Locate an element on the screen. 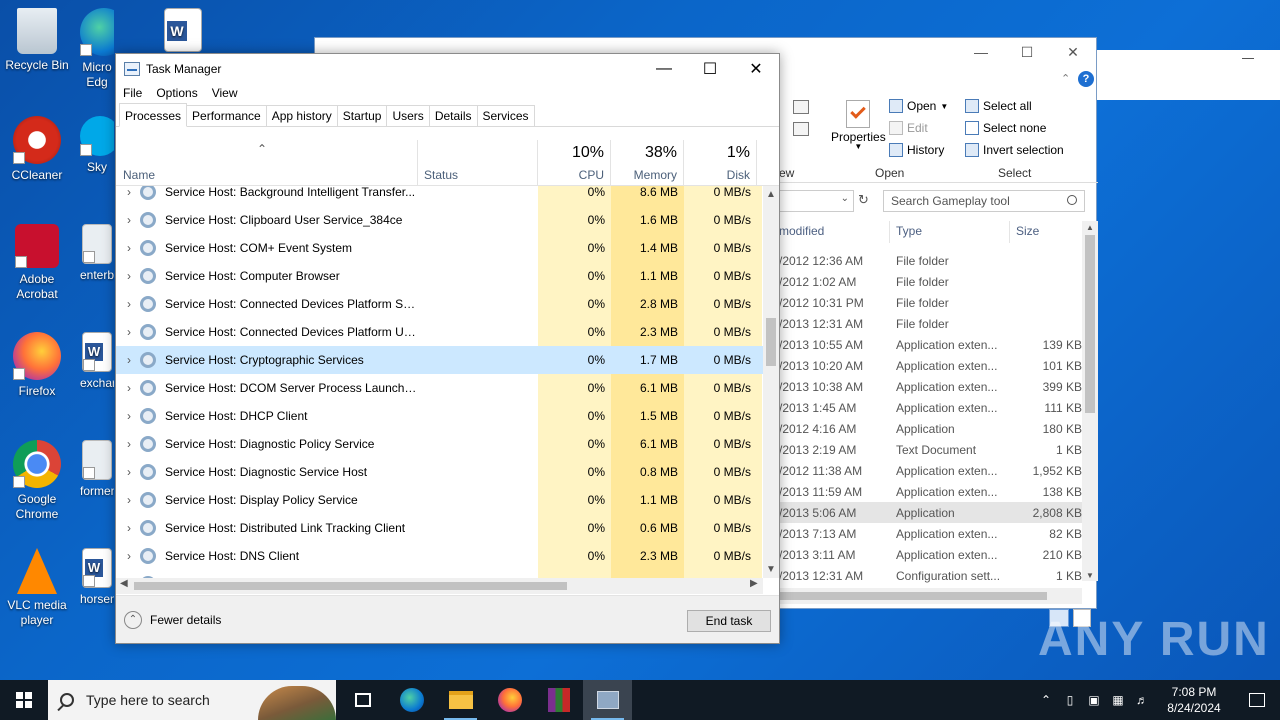 This screenshot has width=1280, height=720. tab-processes: Processes is located at coordinates (153, 115).